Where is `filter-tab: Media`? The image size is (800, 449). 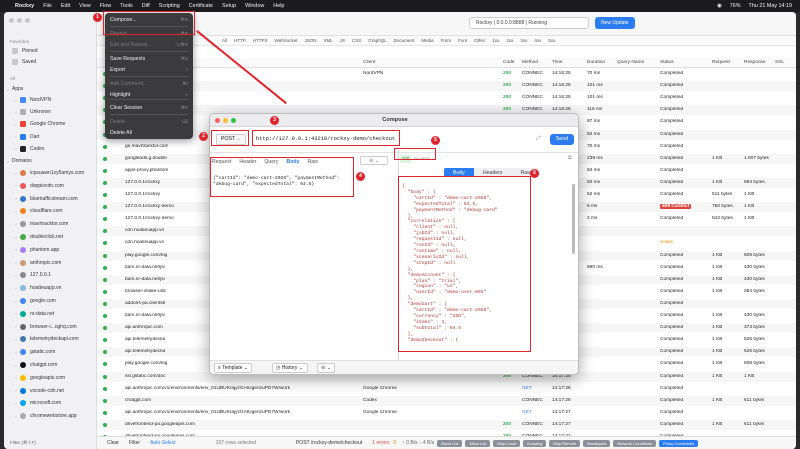 filter-tab: Media is located at coordinates (427, 40).